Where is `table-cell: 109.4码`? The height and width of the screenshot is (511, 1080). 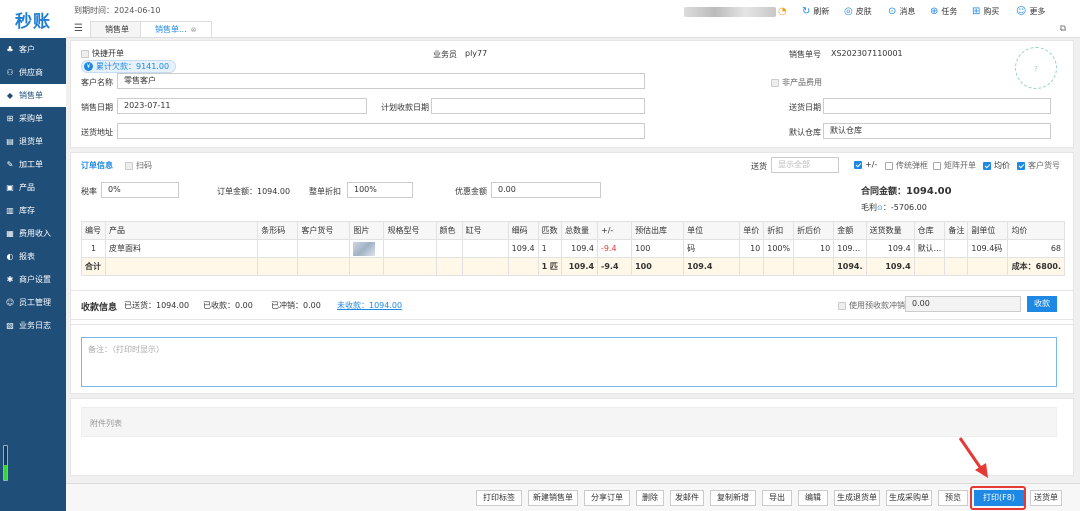
table-cell: 109.4码 is located at coordinates (988, 248).